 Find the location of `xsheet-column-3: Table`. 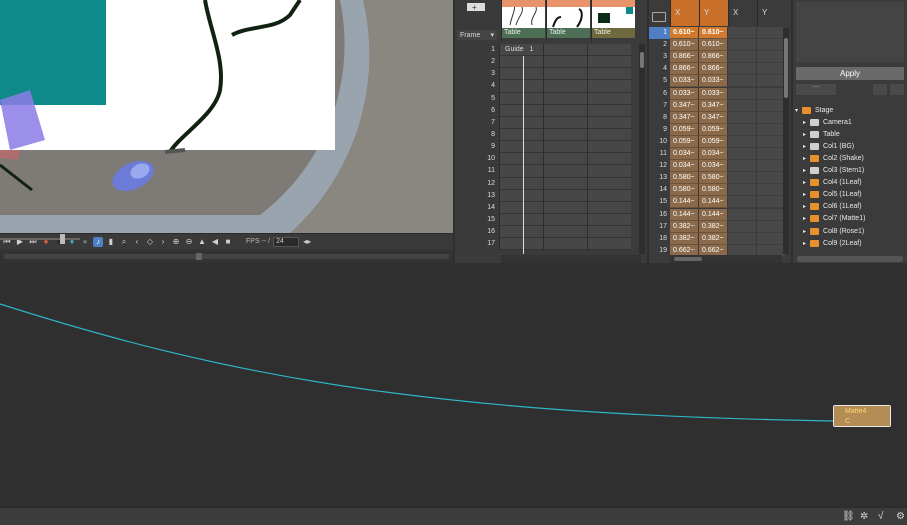

xsheet-column-3: Table is located at coordinates (613, 21).